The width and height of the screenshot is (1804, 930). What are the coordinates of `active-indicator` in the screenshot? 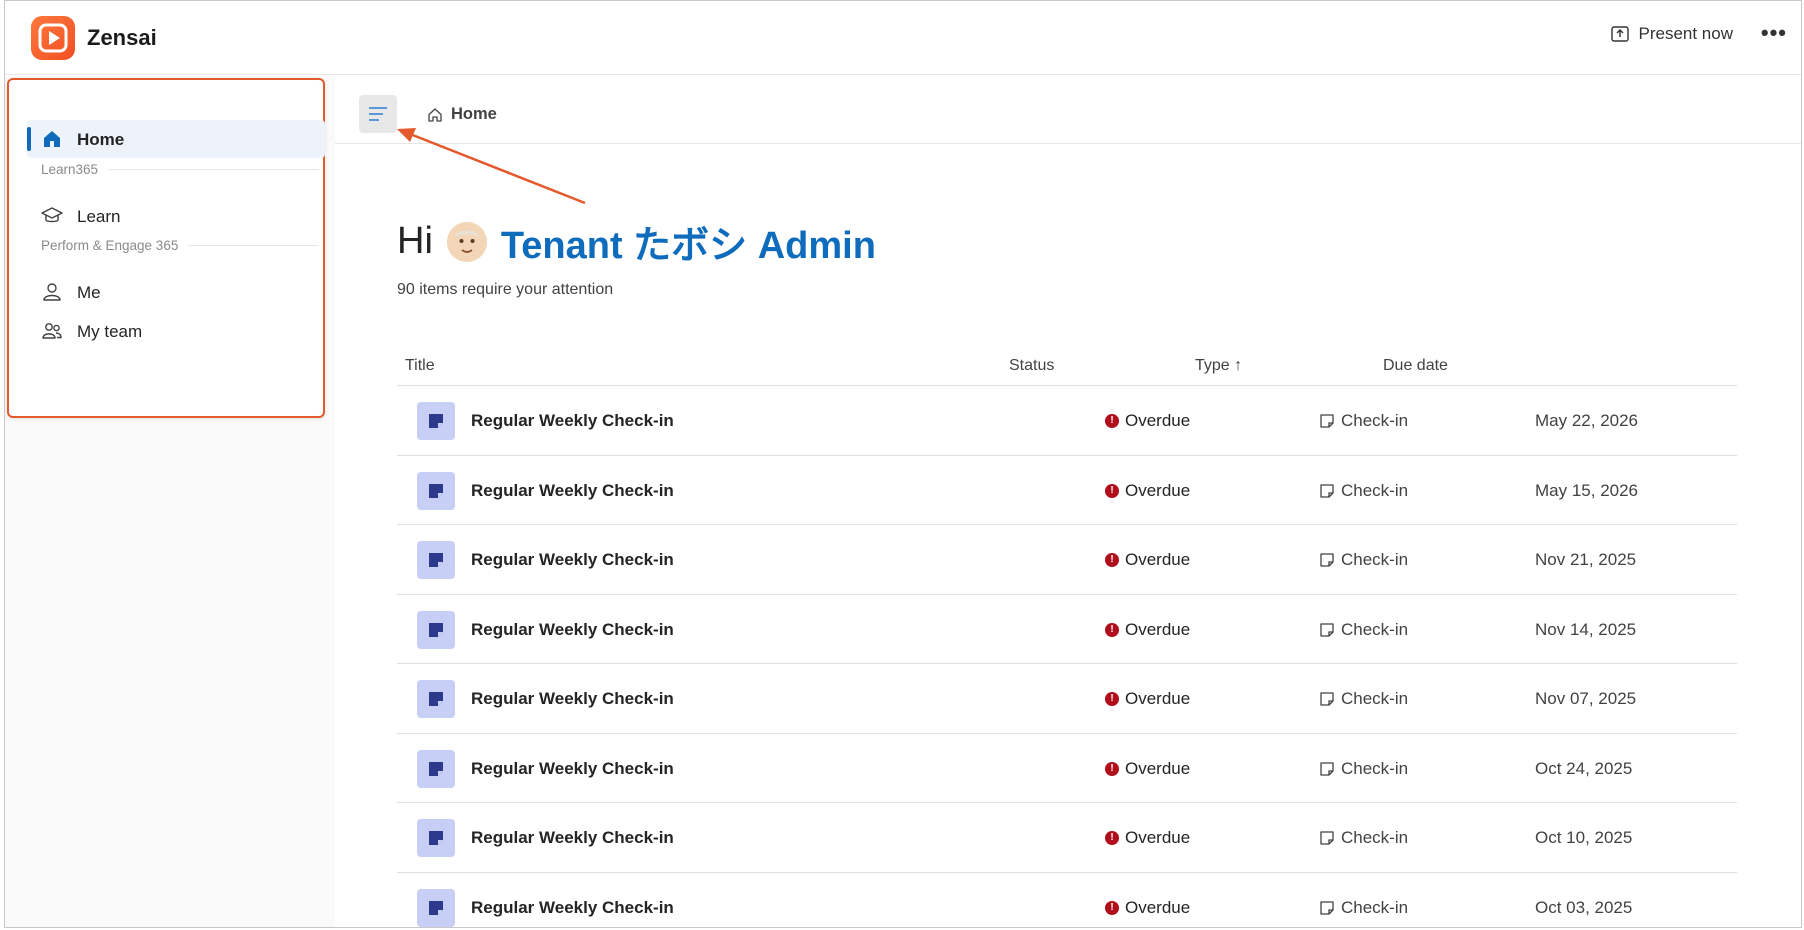 It's located at (29, 139).